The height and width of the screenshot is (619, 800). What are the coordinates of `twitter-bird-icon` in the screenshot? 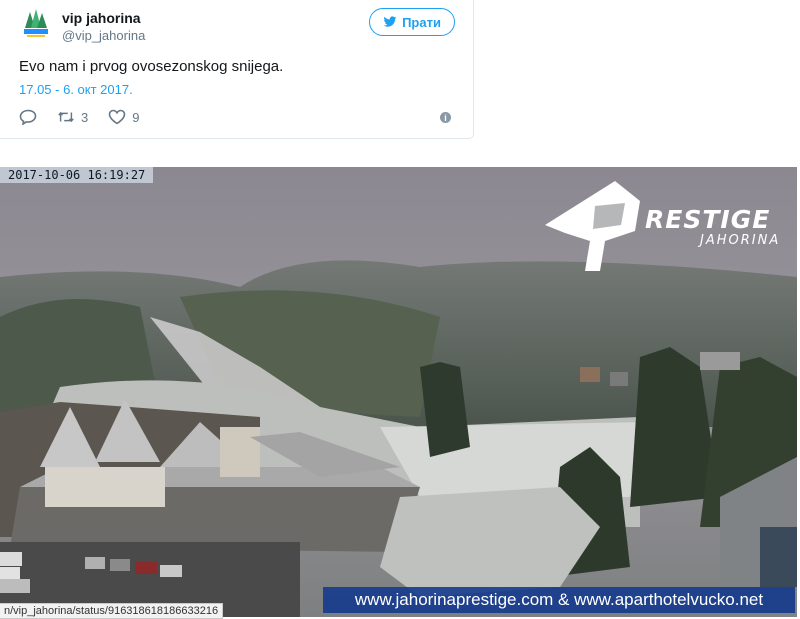 It's located at (390, 21).